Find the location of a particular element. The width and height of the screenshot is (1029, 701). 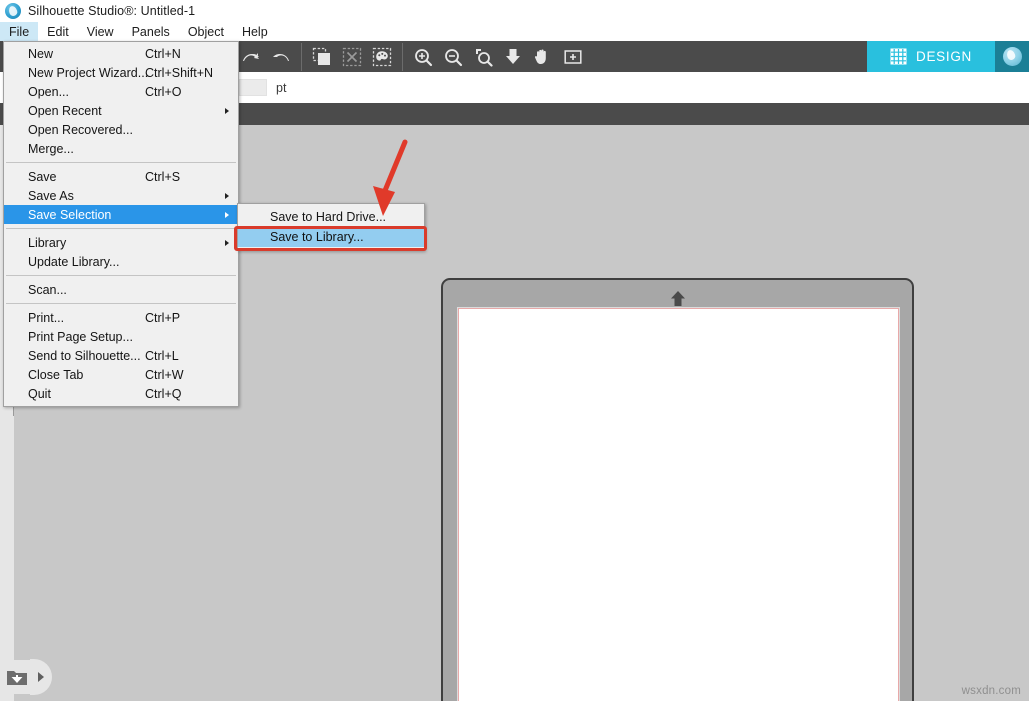

menu-bar: File Edit View Panels Object Help is located at coordinates (514, 31).